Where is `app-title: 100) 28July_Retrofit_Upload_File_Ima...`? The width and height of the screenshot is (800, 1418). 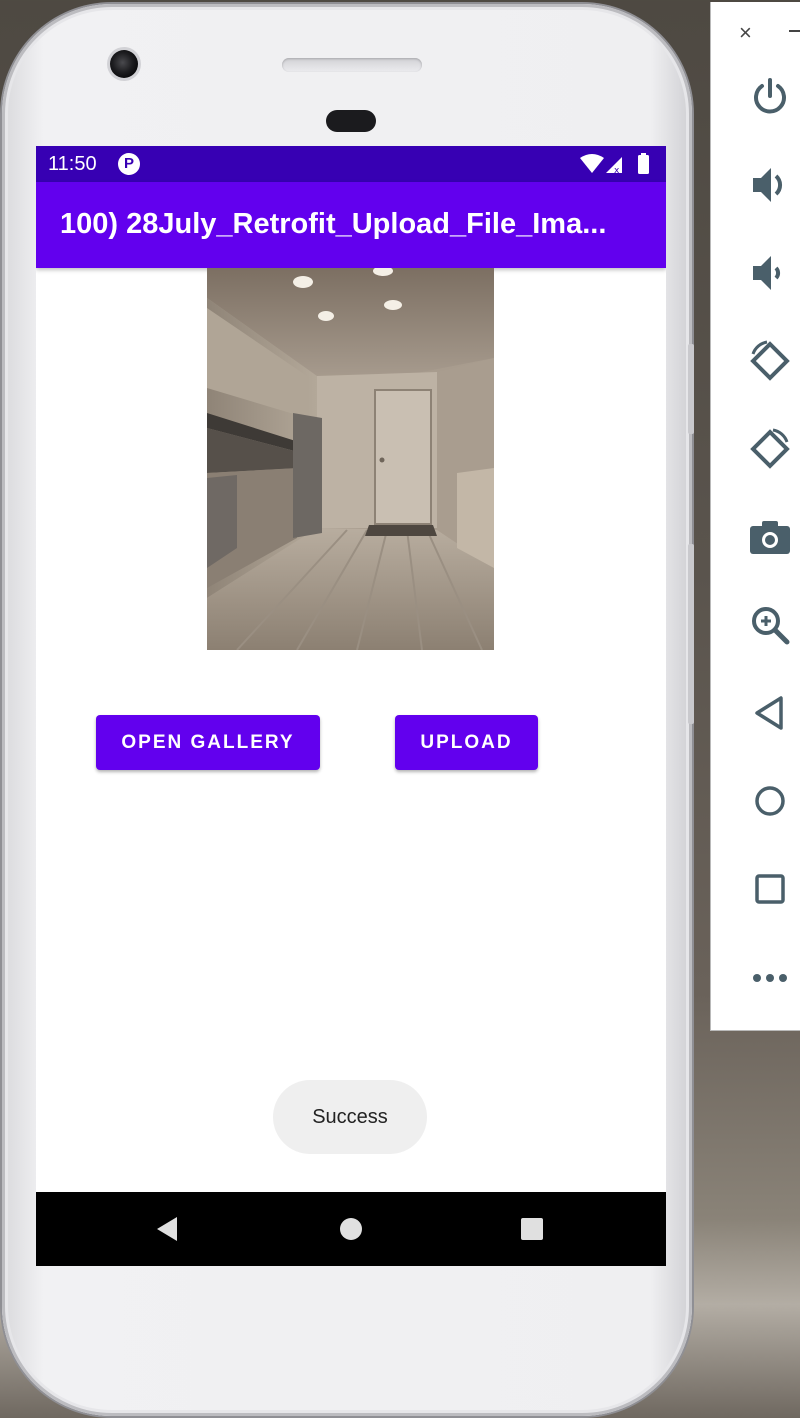 app-title: 100) 28July_Retrofit_Upload_File_Ima... is located at coordinates (333, 224).